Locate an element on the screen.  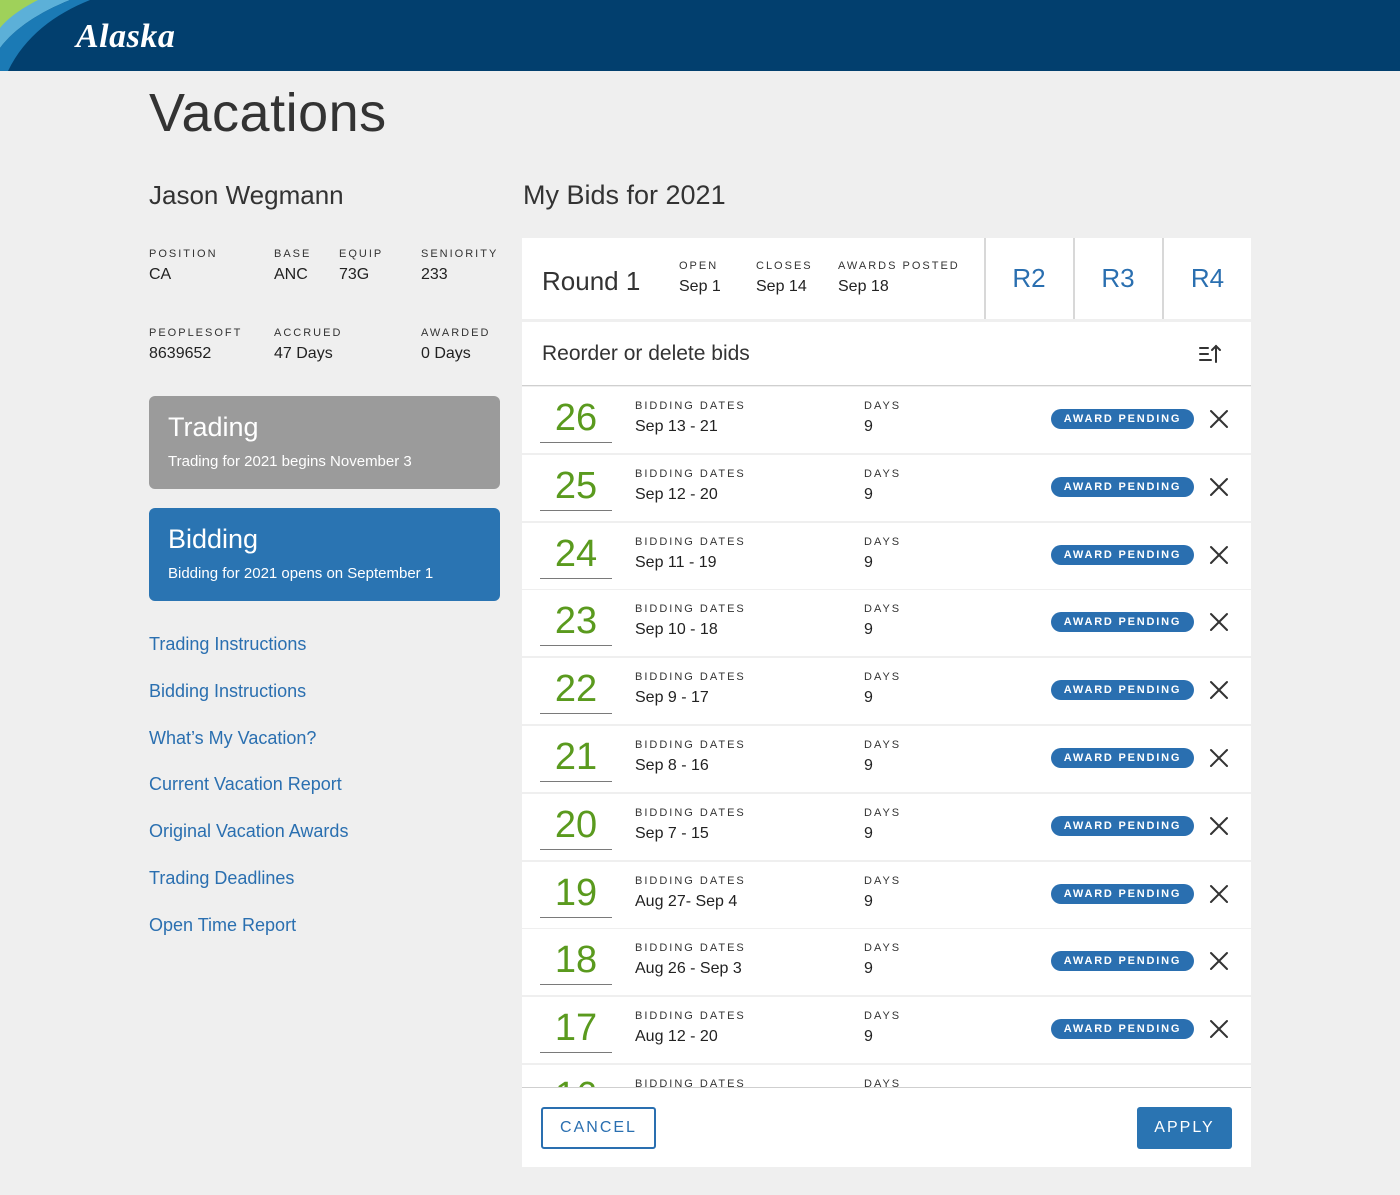
bid-dates-value: Sep 9 - 17 is located at coordinates (672, 698).